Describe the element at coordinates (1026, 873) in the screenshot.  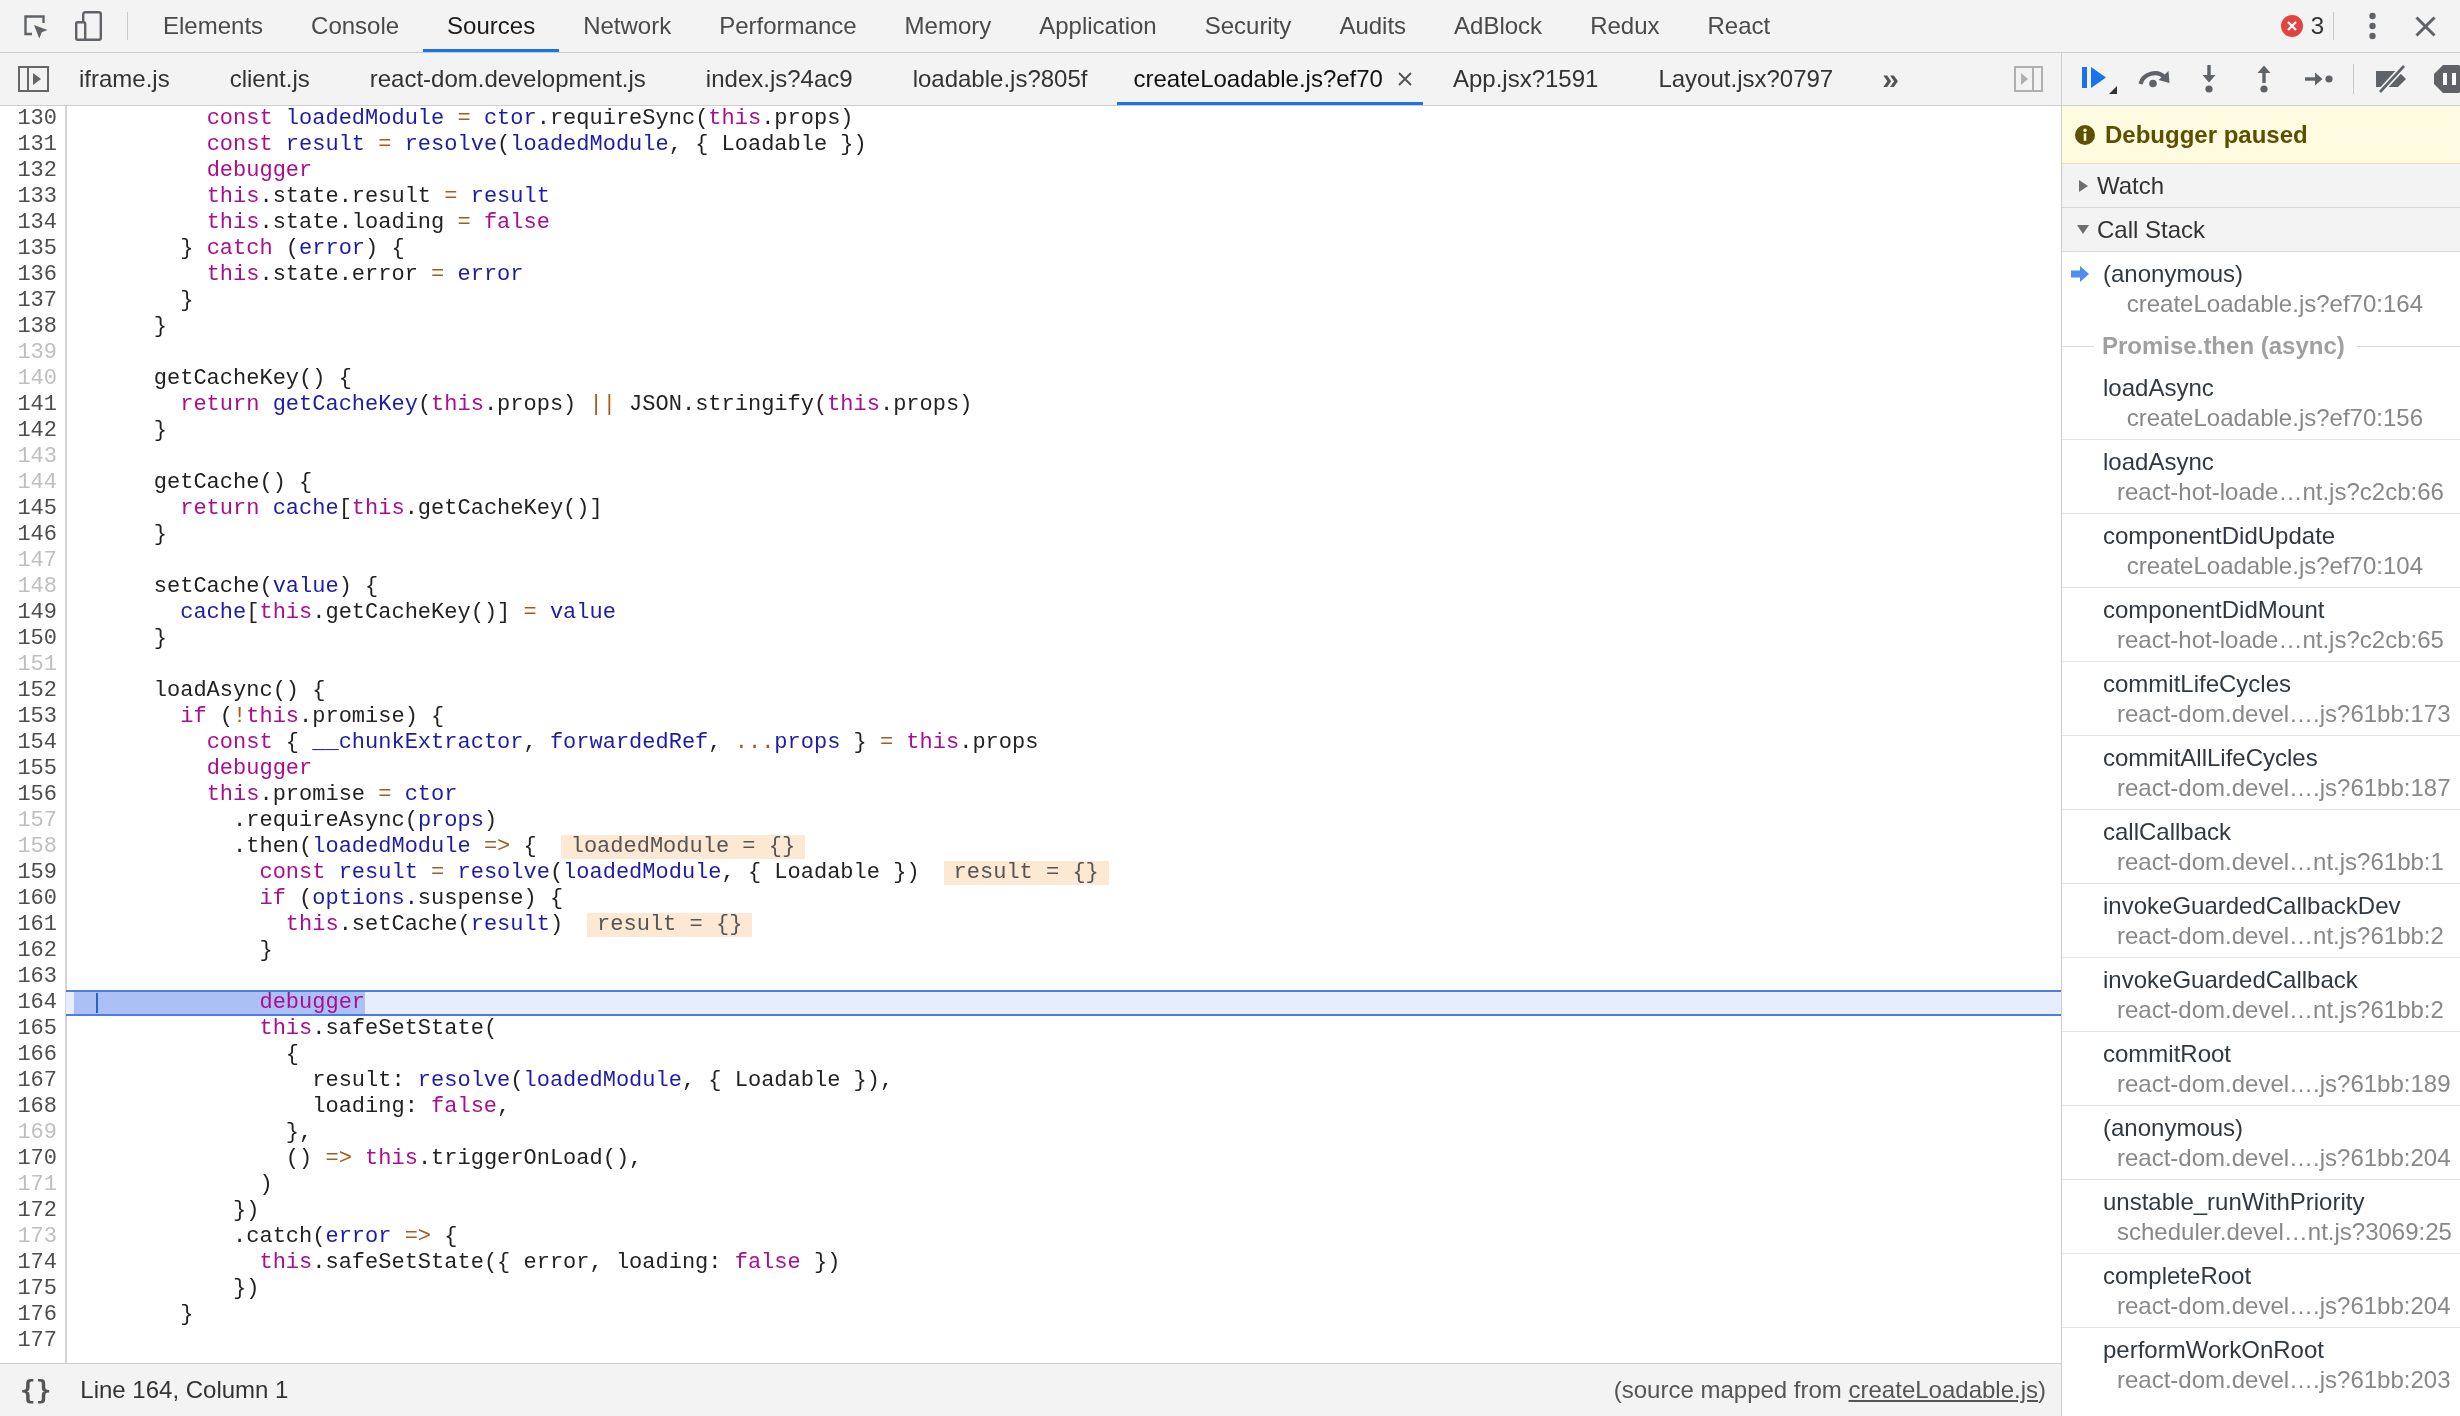
I see `inline-value: result = {}` at that location.